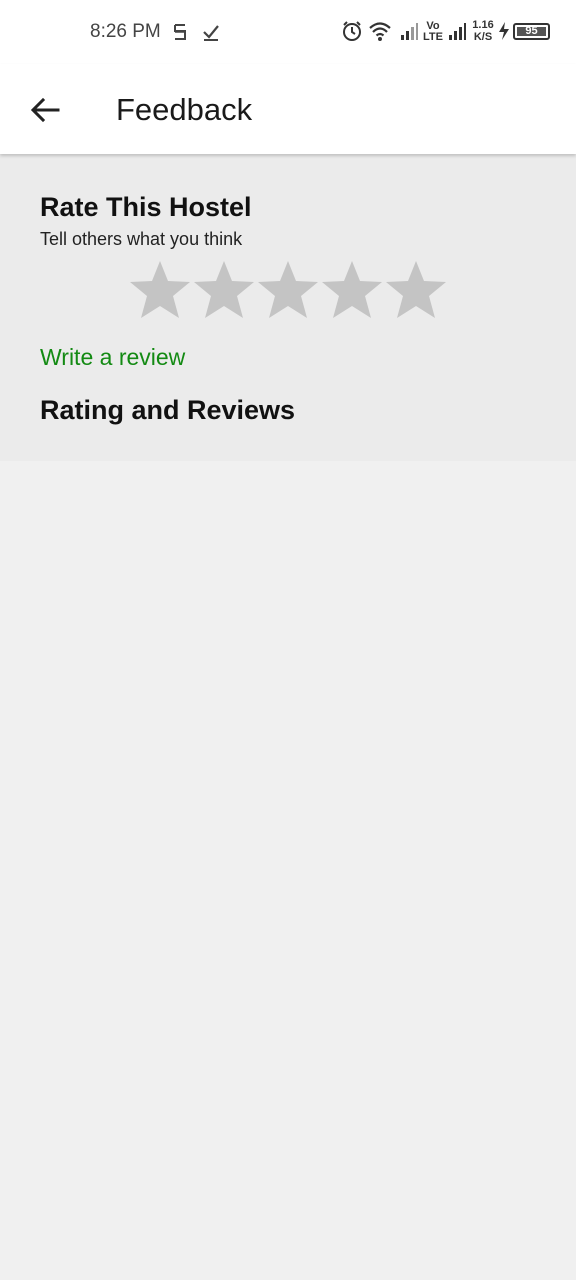 This screenshot has width=576, height=1280. Describe the element at coordinates (457, 31) in the screenshot. I see `signal-2-icon` at that location.